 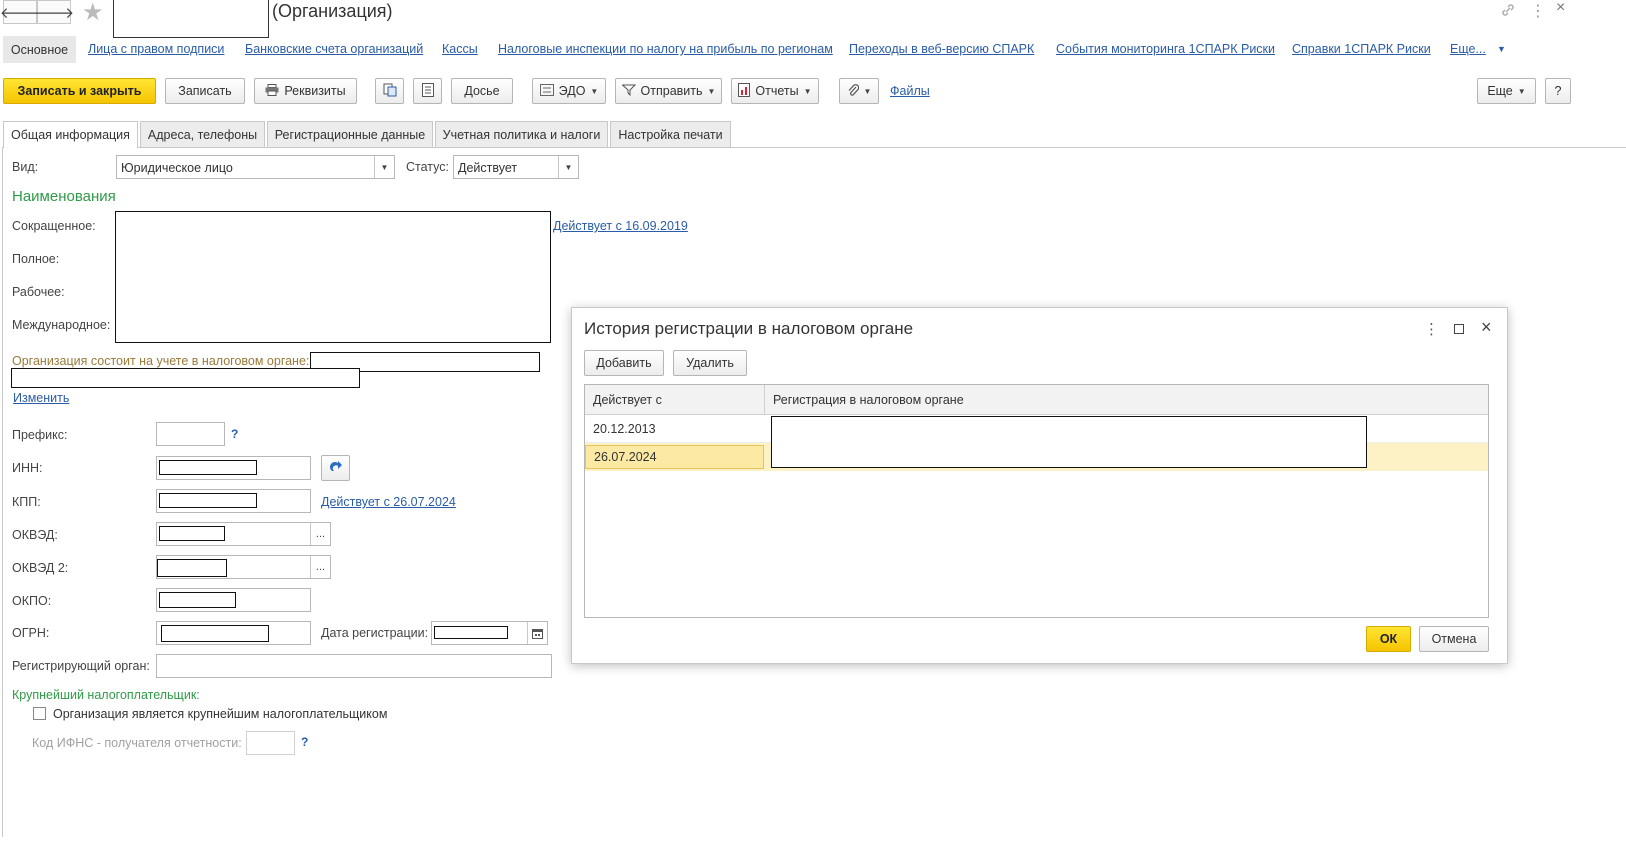 What do you see at coordinates (41, 398) in the screenshot?
I see `change-link: Изменить` at bounding box center [41, 398].